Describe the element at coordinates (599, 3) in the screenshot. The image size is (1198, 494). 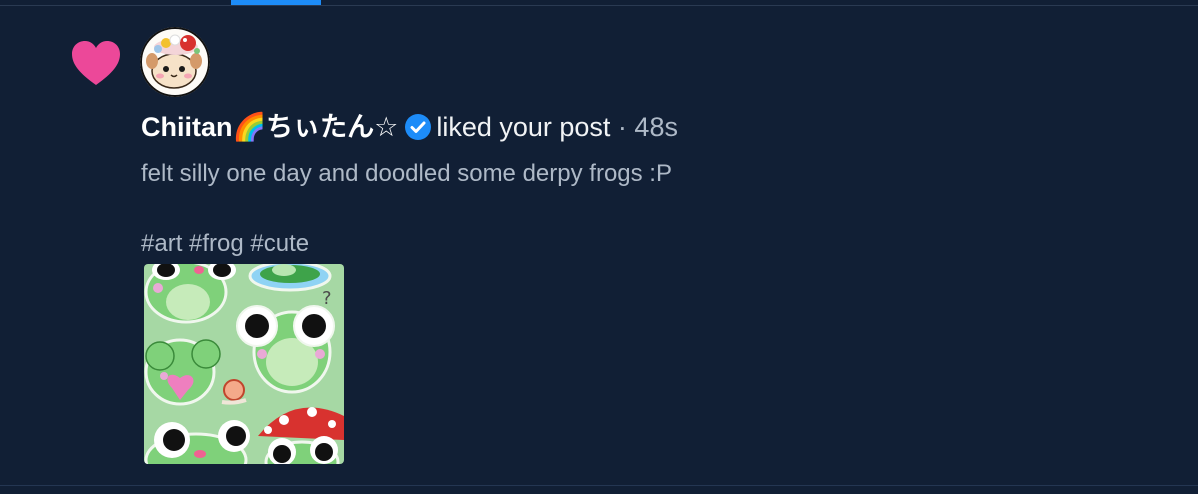
I see `top-tab-bar` at that location.